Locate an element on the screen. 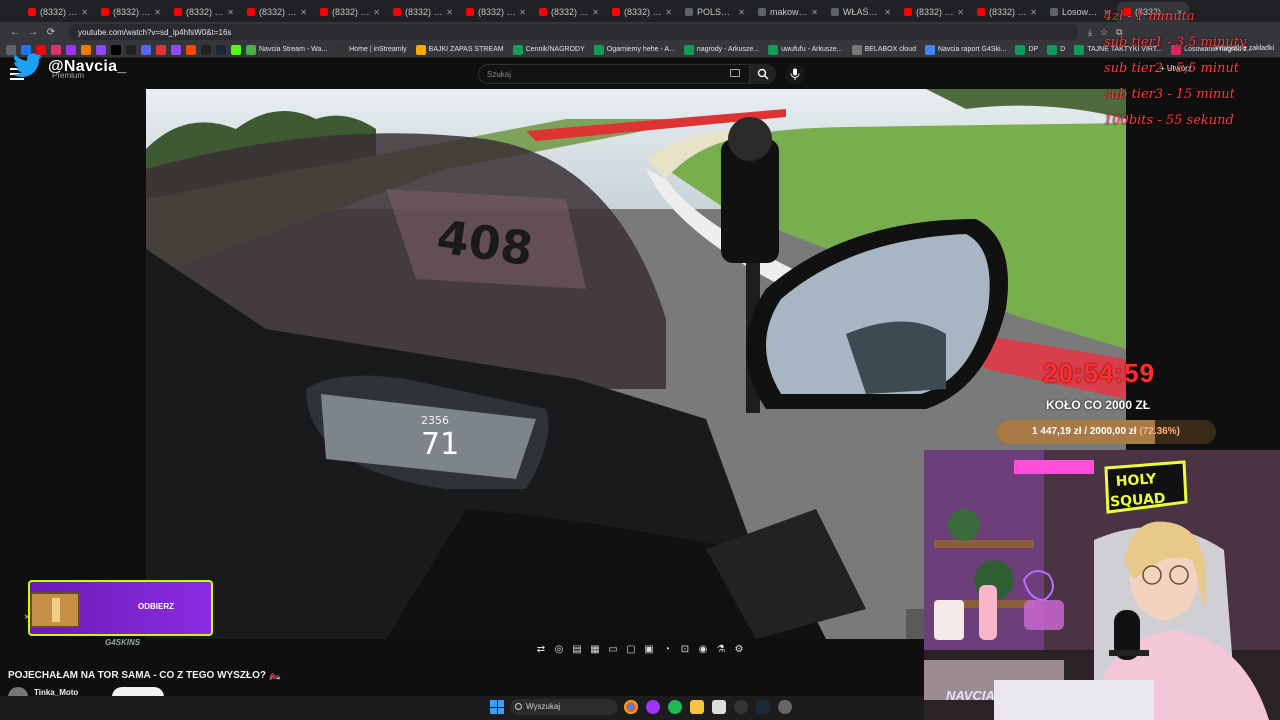 This screenshot has height=720, width=1280. browser-tab: (8332) Porad✕ is located at coordinates (1007, 12).